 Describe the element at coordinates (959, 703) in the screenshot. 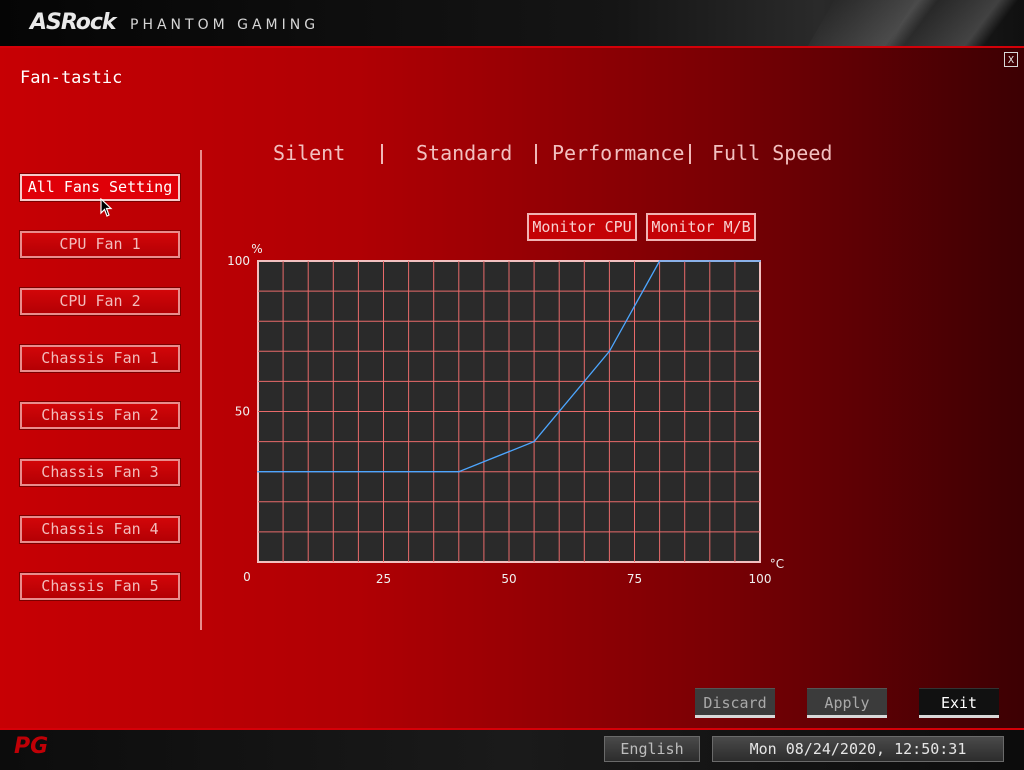

I see `exit-button: Exit` at that location.